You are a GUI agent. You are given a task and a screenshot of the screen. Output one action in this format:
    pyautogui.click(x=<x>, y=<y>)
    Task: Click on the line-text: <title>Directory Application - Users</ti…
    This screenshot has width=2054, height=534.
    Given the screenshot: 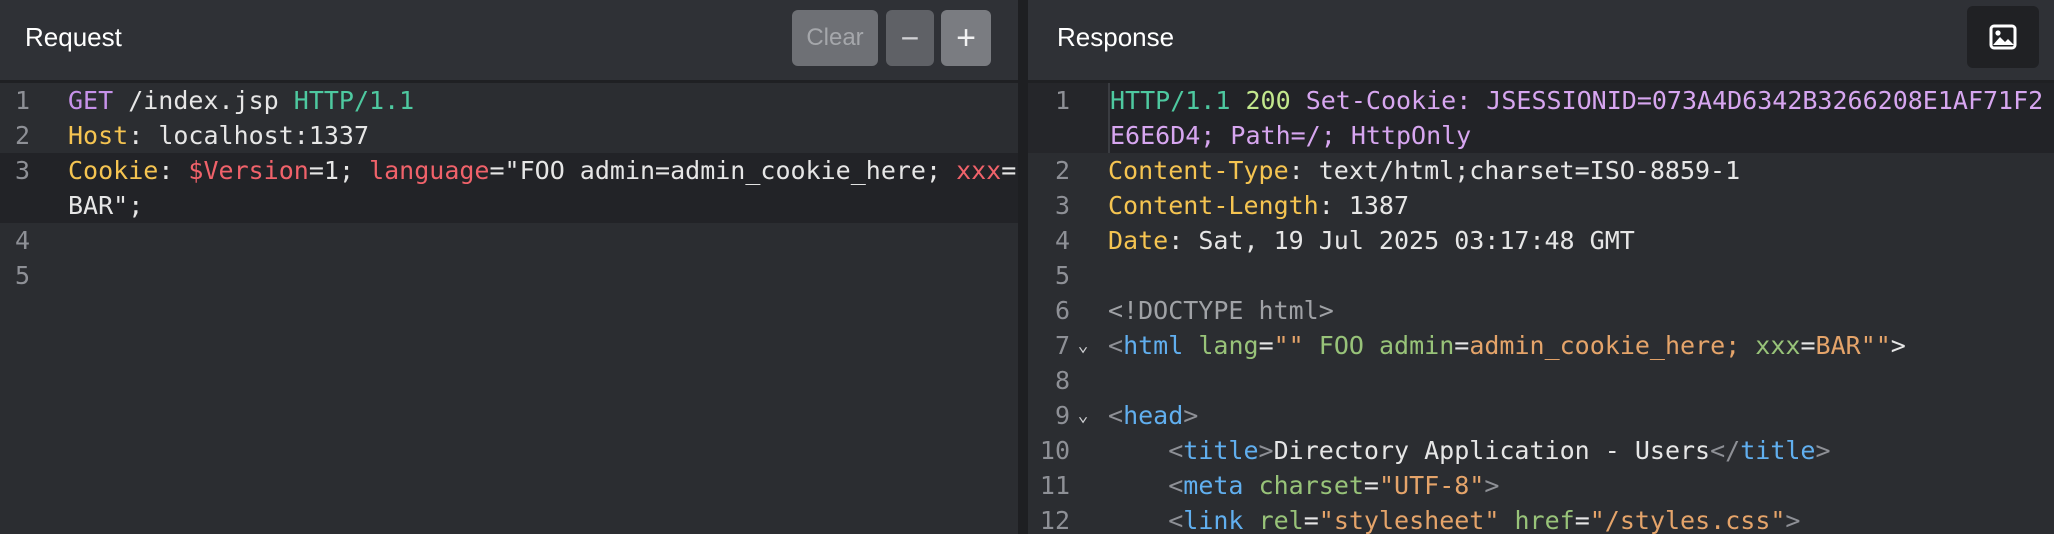 What is the action you would take?
    pyautogui.click(x=1581, y=450)
    